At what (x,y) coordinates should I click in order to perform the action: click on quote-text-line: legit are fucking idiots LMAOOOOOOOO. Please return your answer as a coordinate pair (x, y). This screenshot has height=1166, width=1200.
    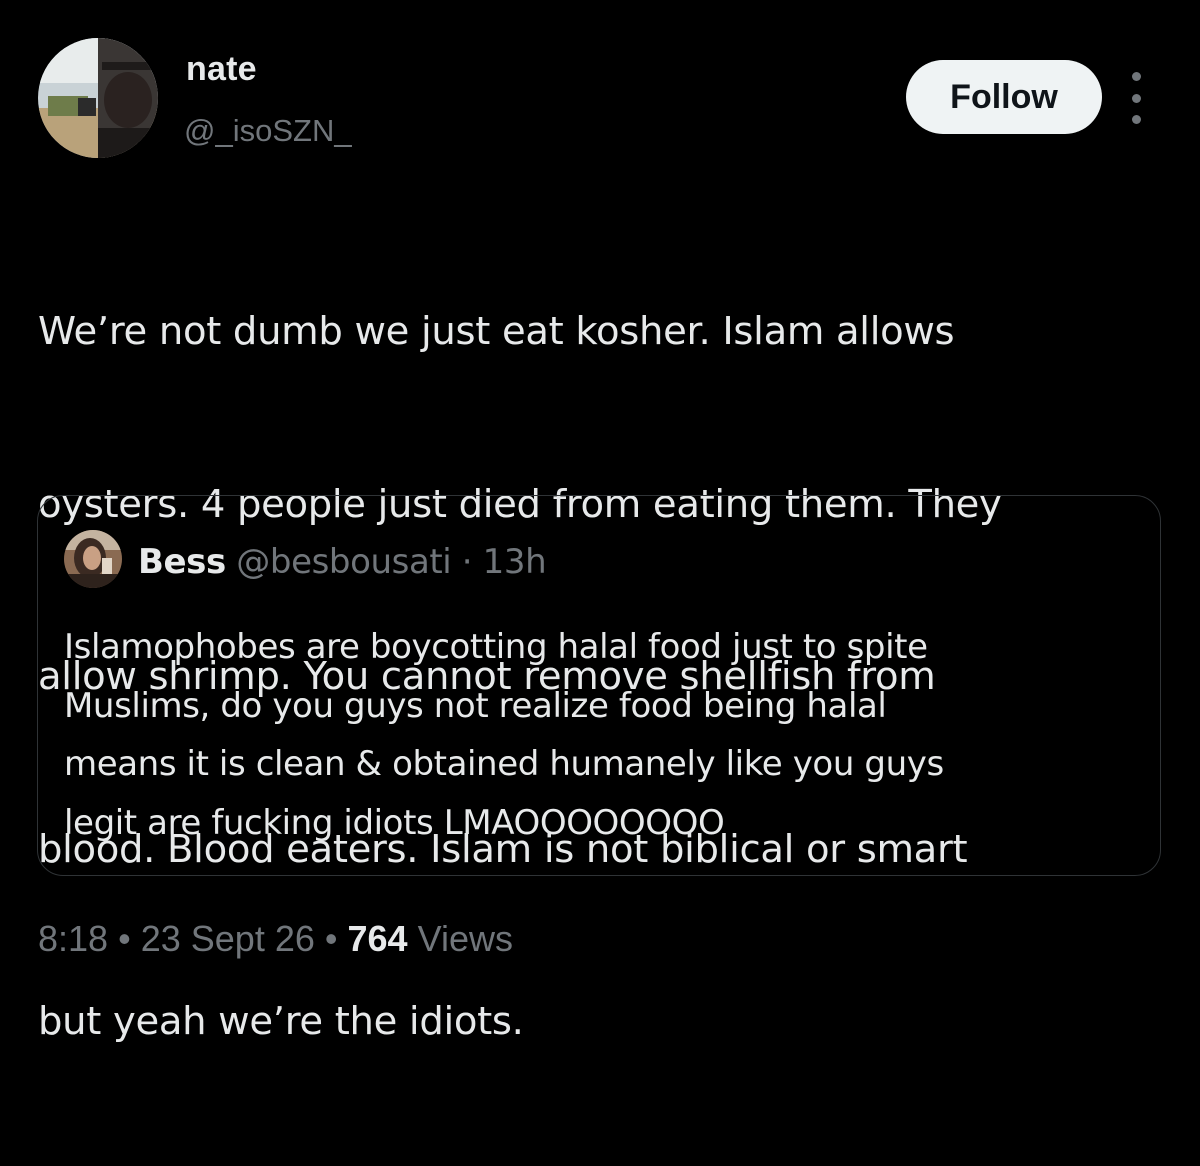
    Looking at the image, I should click on (394, 822).